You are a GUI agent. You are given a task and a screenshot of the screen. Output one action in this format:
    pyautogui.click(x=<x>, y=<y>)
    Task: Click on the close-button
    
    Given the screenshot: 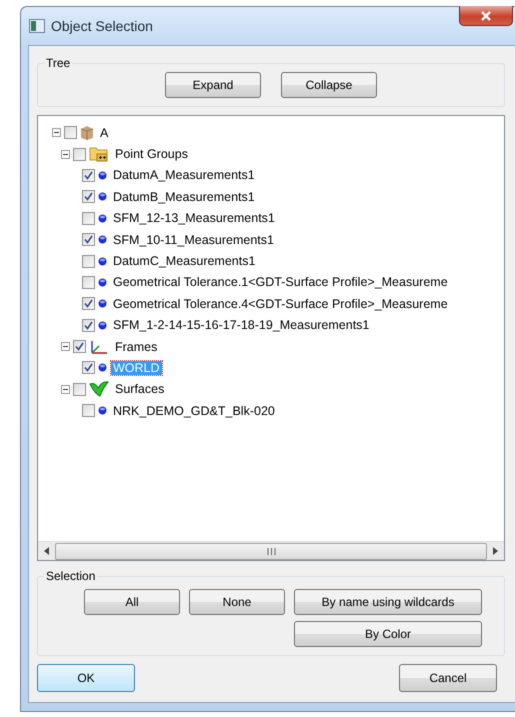 What is the action you would take?
    pyautogui.click(x=486, y=16)
    